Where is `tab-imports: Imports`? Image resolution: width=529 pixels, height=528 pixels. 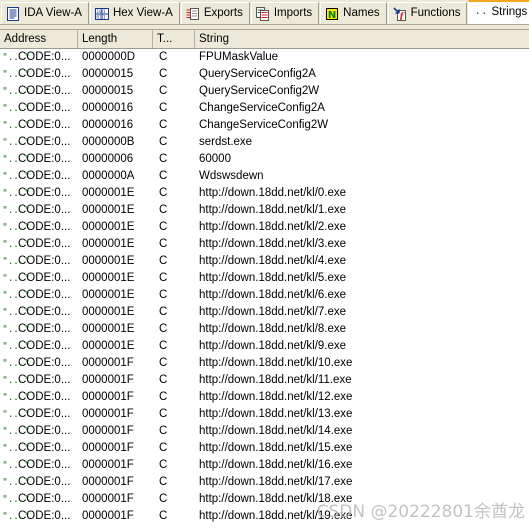 tab-imports: Imports is located at coordinates (285, 13).